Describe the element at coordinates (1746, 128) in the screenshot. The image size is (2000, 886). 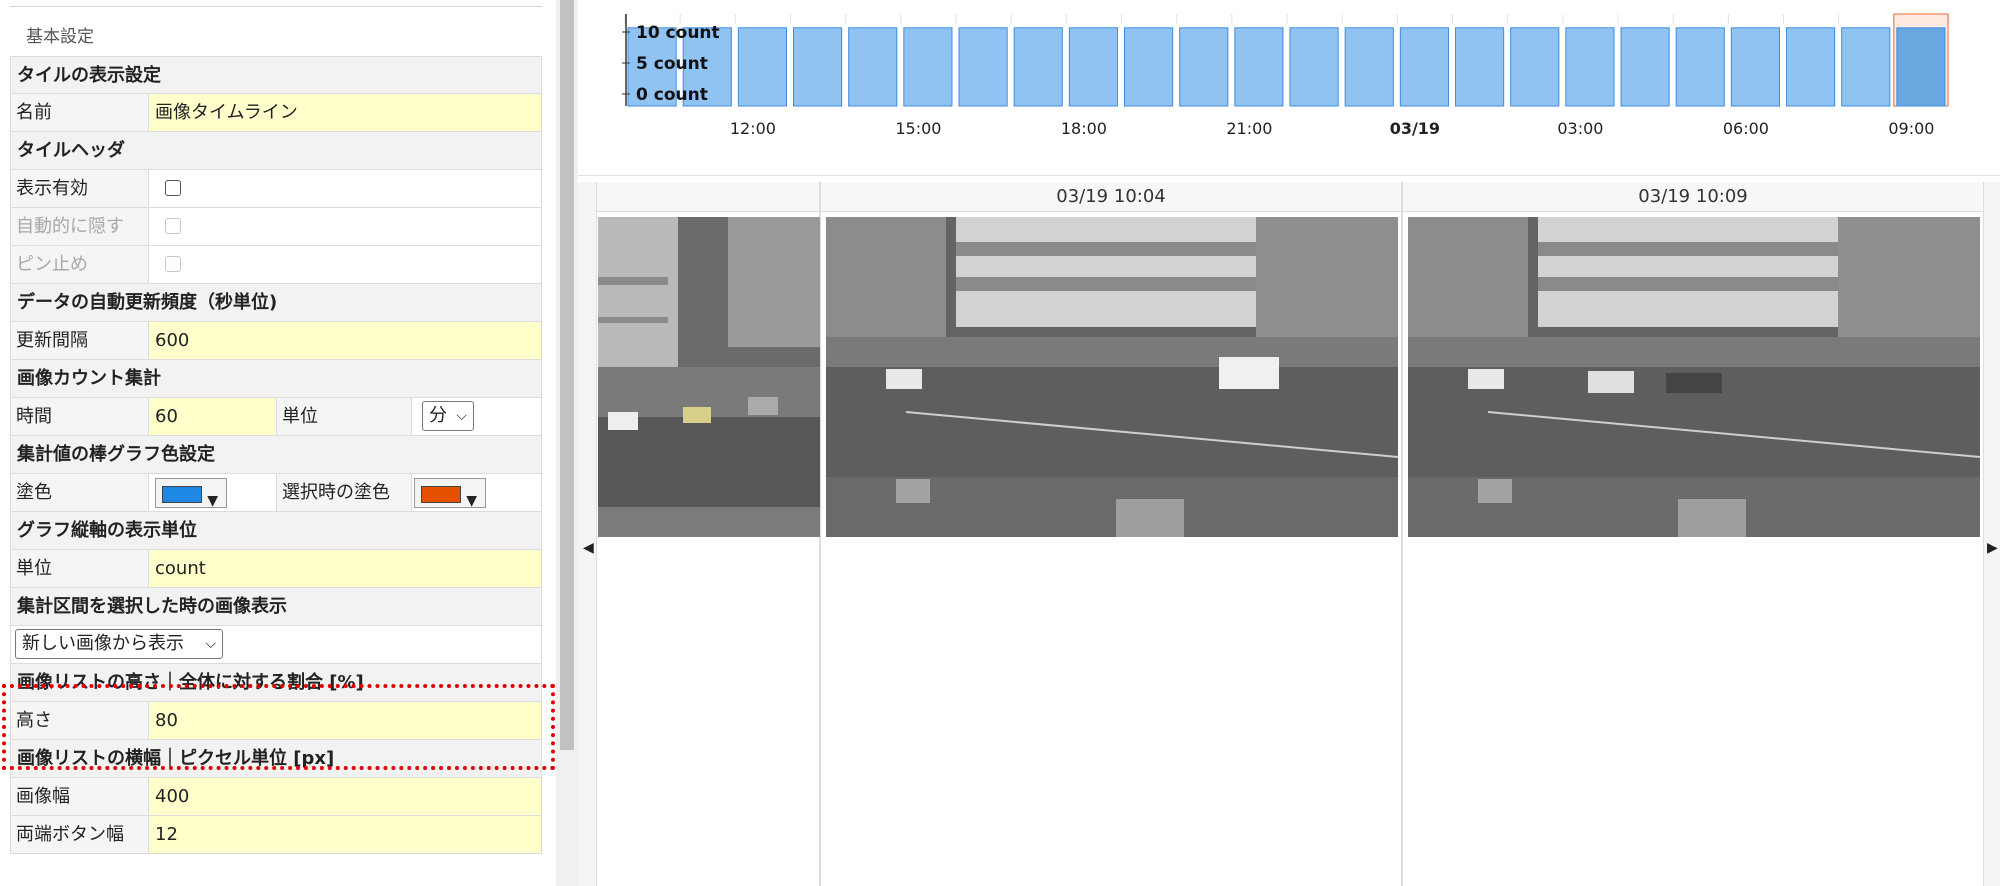
I see `x-tick-label: 06:00` at that location.